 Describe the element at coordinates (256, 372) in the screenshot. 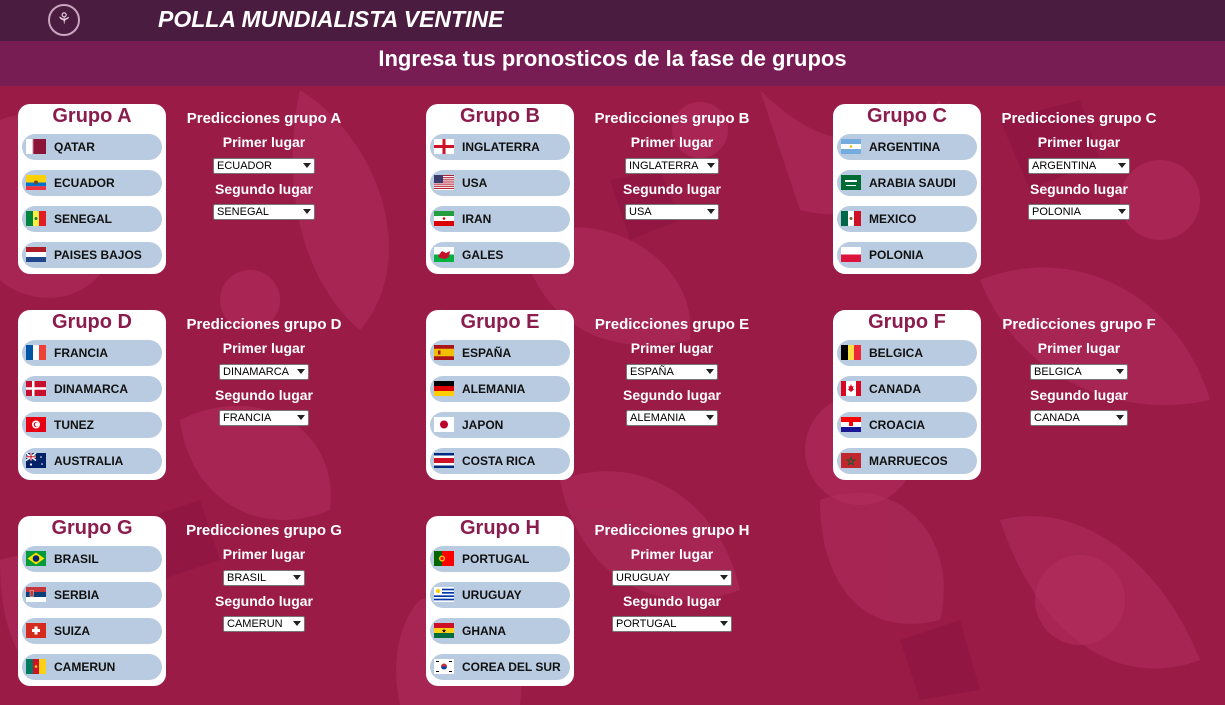

I see `first-place-value: DINAMARCA` at that location.